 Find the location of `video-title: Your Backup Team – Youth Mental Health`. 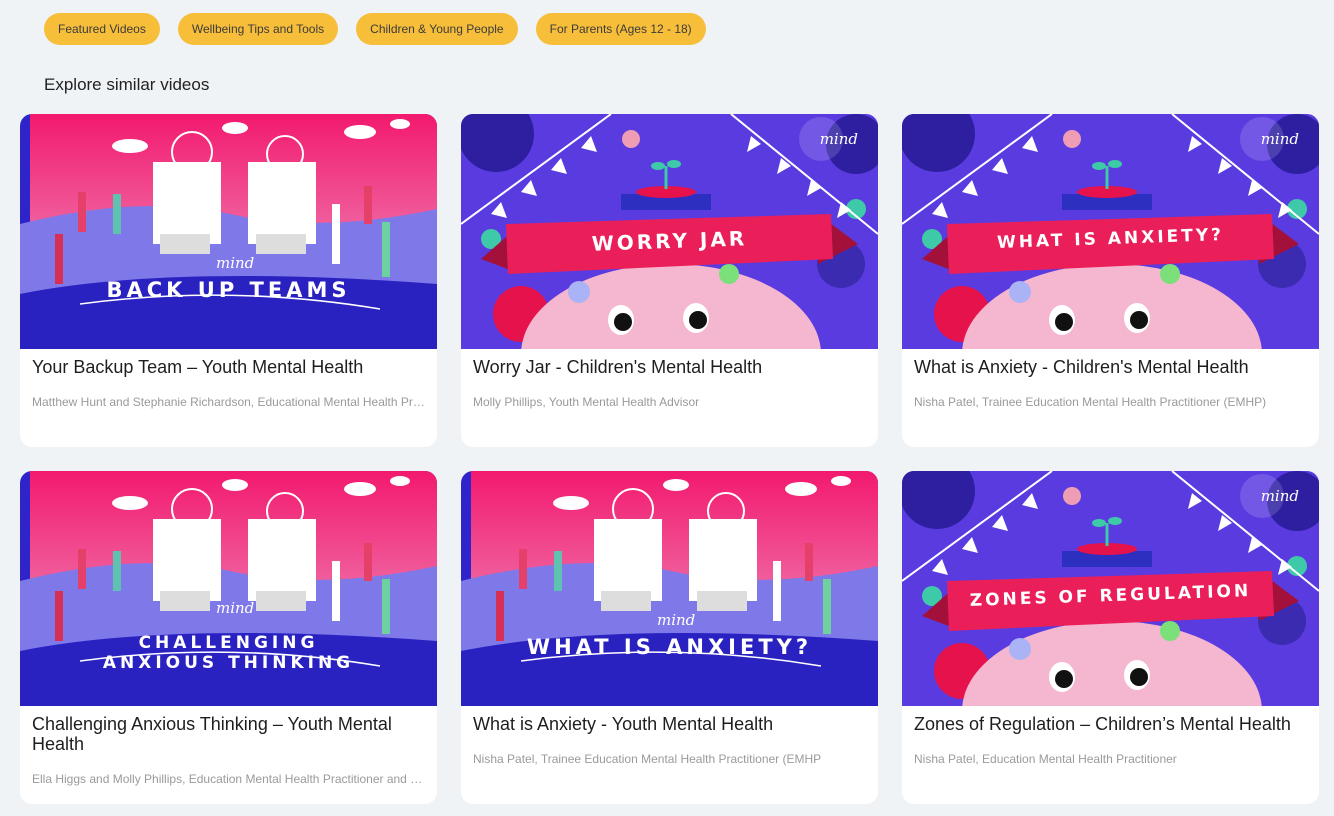

video-title: Your Backup Team – Youth Mental Health is located at coordinates (228, 367).